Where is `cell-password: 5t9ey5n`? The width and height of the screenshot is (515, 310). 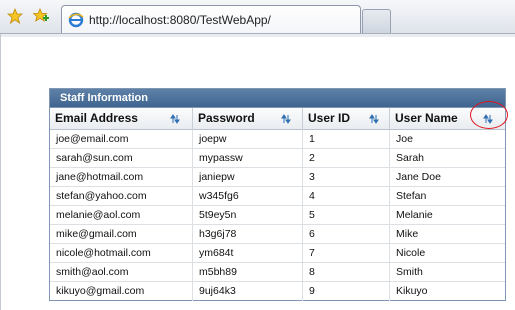 cell-password: 5t9ey5n is located at coordinates (248, 215).